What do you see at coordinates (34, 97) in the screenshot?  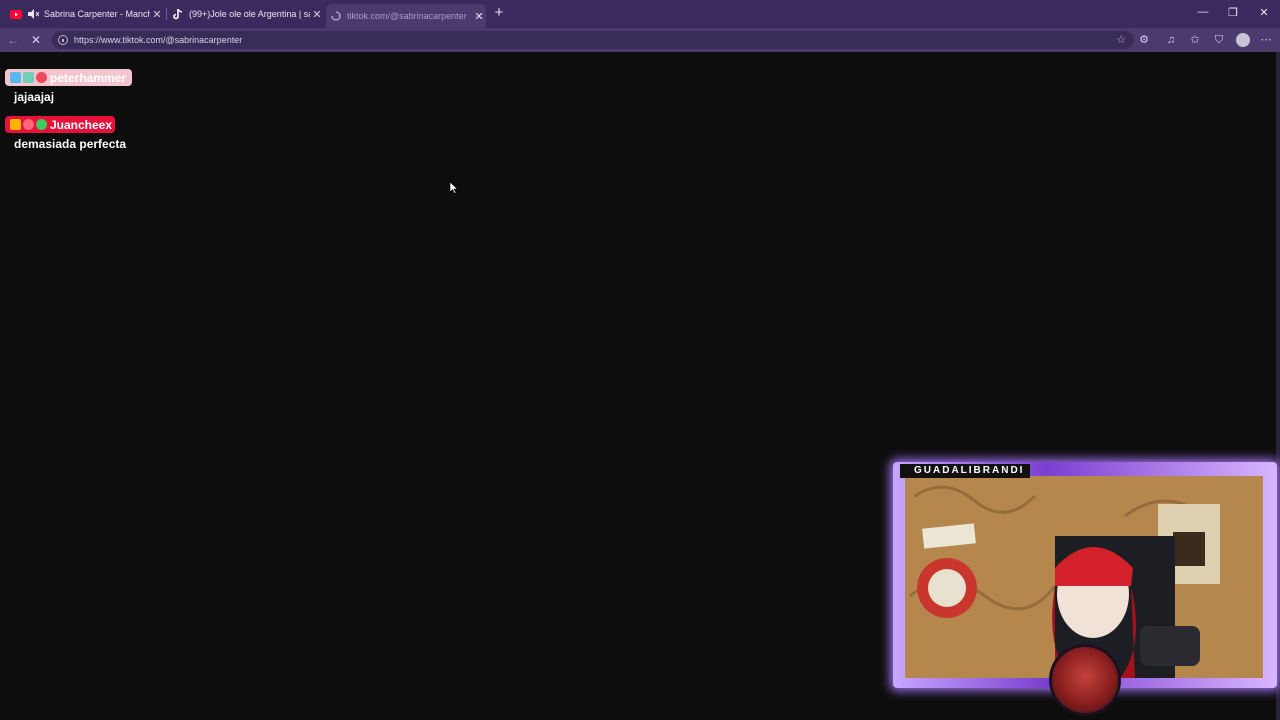 I see `chat-message-text: jajaajaj` at bounding box center [34, 97].